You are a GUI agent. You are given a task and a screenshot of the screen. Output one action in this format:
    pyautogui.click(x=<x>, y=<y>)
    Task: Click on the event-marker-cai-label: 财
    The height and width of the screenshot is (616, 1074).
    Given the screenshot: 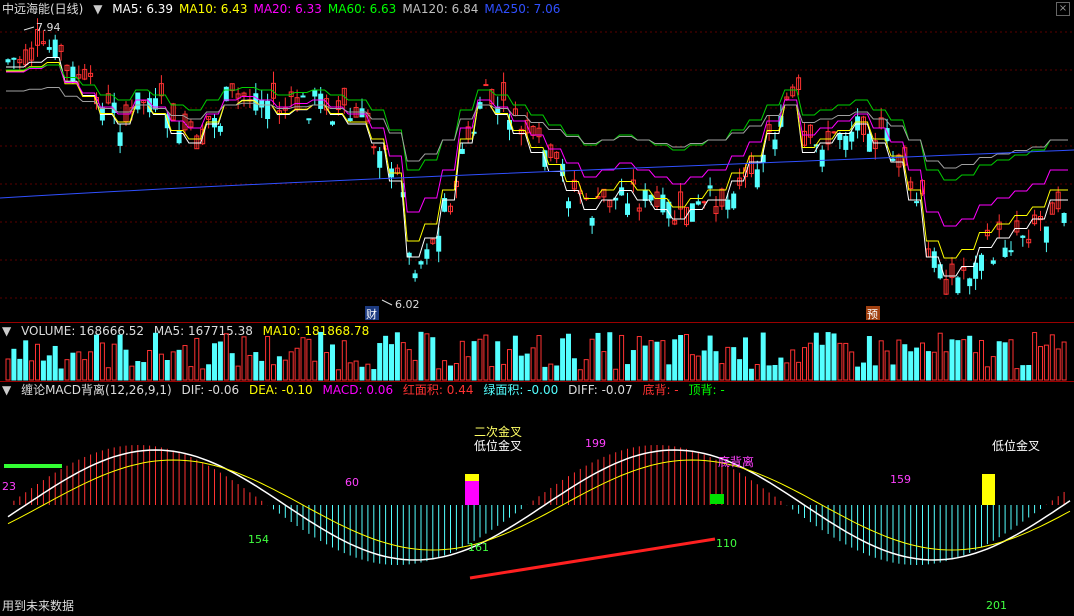 What is the action you would take?
    pyautogui.click(x=371, y=314)
    